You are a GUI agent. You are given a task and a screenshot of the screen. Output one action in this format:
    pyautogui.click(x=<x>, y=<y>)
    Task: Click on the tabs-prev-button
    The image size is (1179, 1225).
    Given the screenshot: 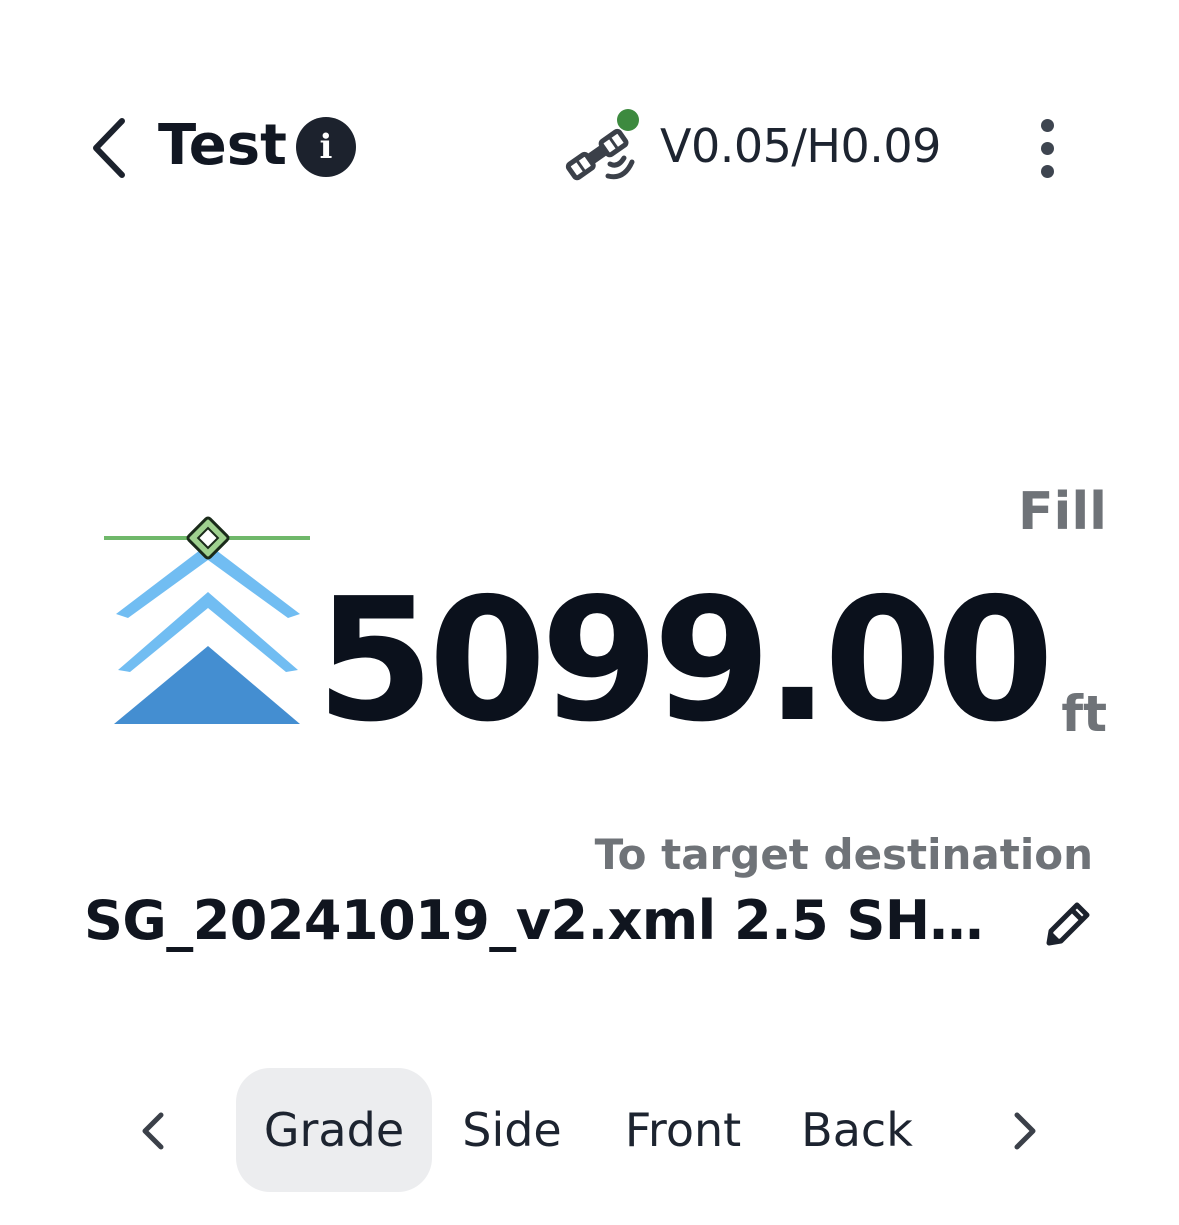 What is the action you would take?
    pyautogui.click(x=152, y=1131)
    